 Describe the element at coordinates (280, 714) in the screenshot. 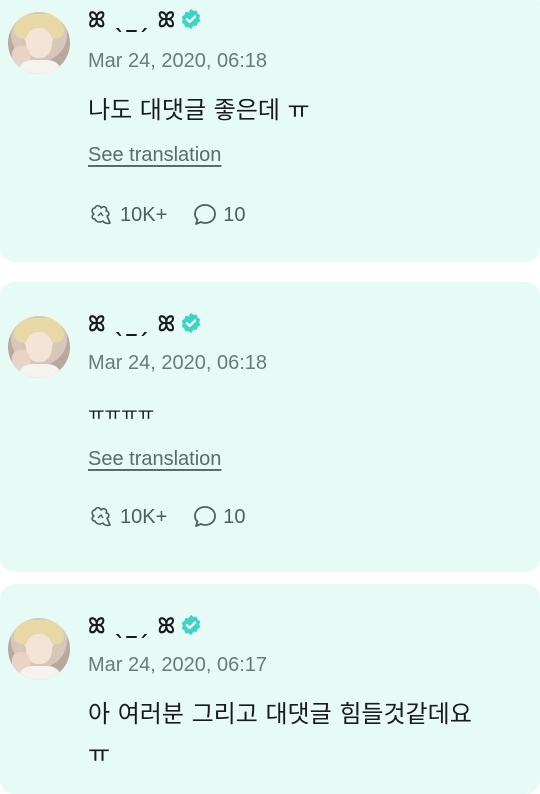

I see `post-text: 아 여러분 그리고 대댓글 힘들것같데요` at that location.